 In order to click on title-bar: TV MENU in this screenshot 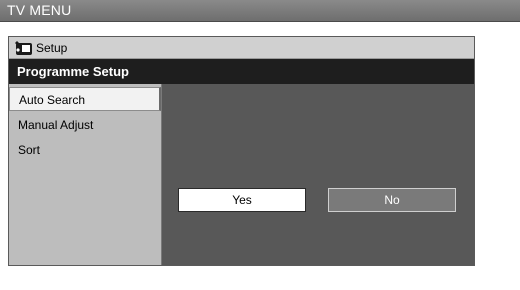, I will do `click(260, 11)`.